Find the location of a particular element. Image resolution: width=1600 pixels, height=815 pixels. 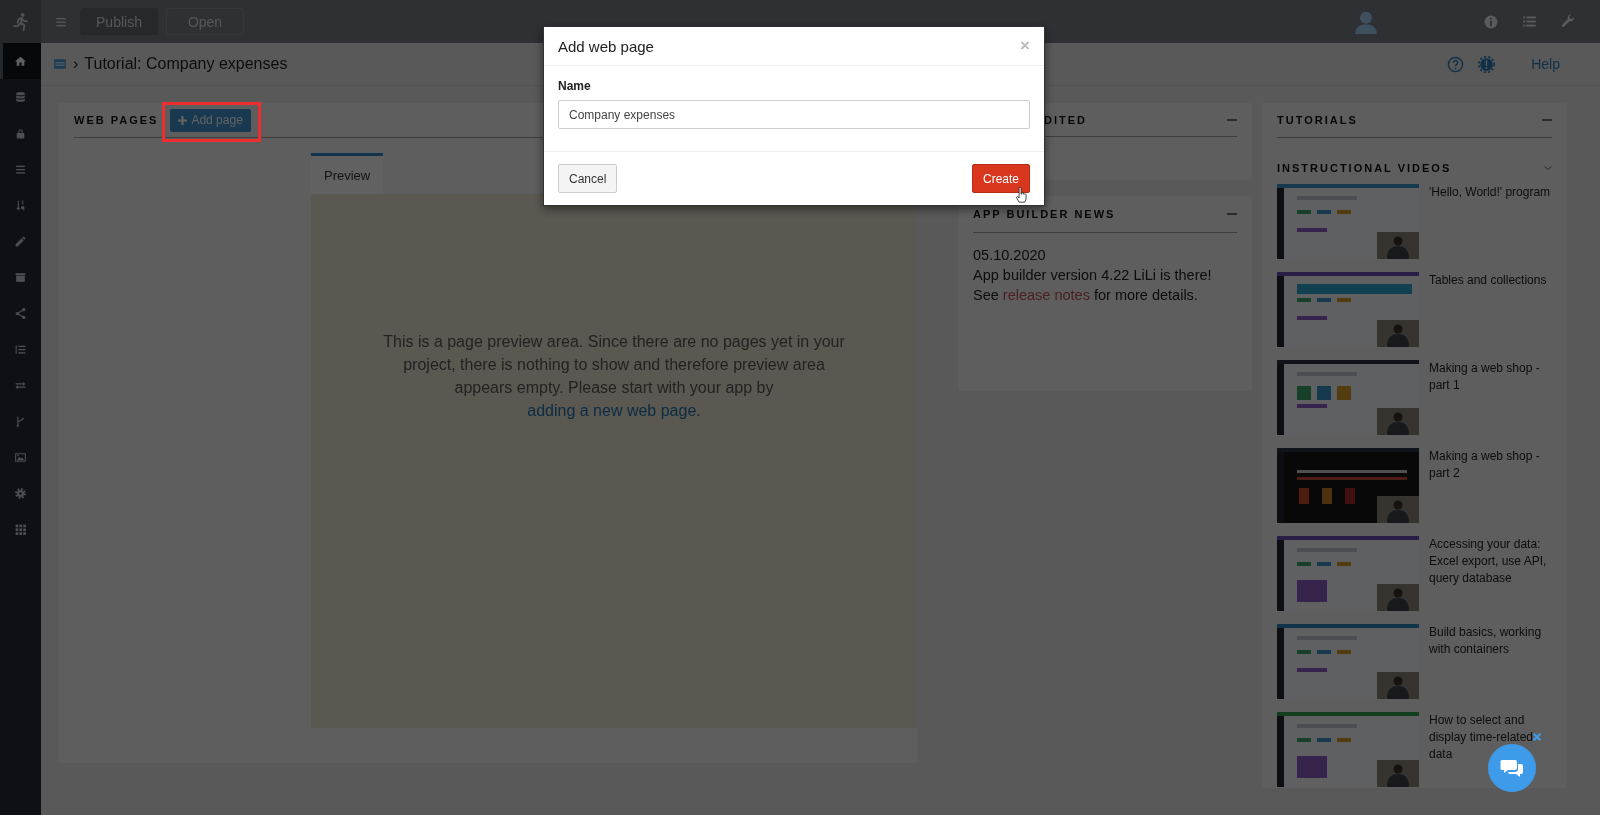

news-date: 05.10.2020 is located at coordinates (1010, 255).